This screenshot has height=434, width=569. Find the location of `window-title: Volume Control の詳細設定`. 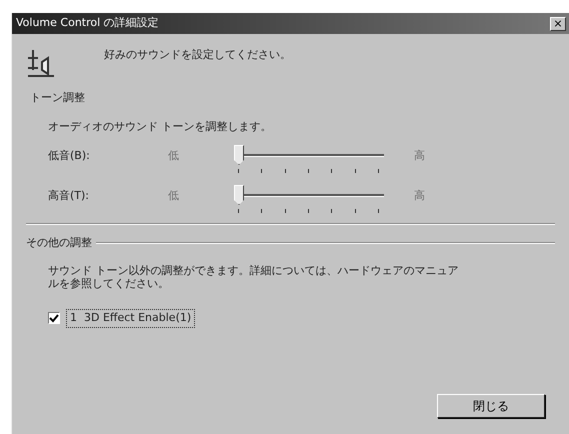

window-title: Volume Control の詳細設定 is located at coordinates (87, 23).